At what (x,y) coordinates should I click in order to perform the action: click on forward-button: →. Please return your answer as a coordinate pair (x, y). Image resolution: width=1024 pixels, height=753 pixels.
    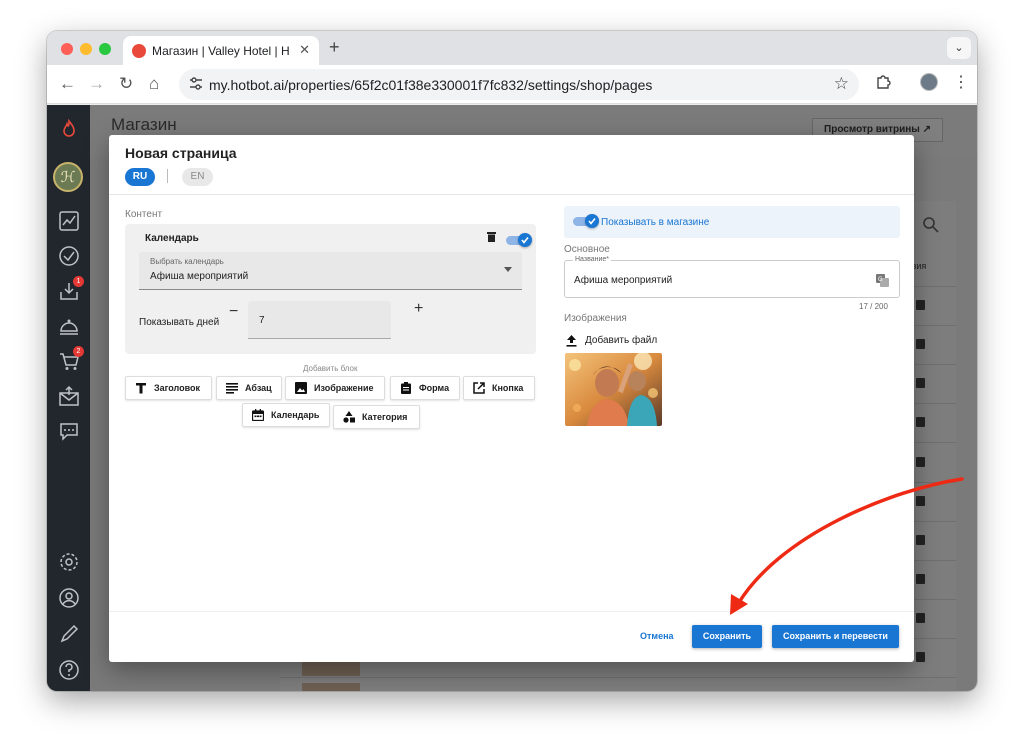
    Looking at the image, I should click on (96, 84).